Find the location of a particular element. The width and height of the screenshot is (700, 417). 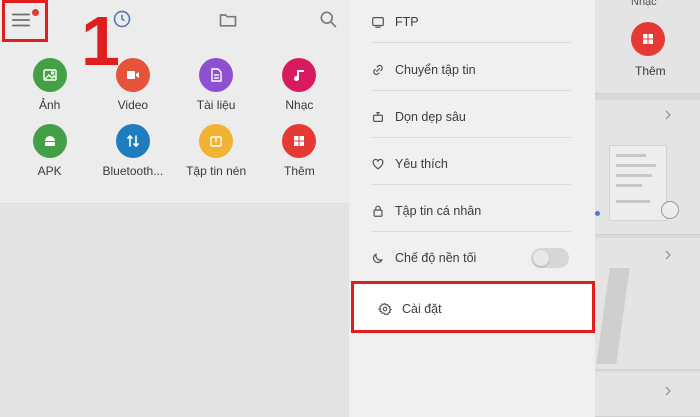

status-dot is located at coordinates (597, 213).